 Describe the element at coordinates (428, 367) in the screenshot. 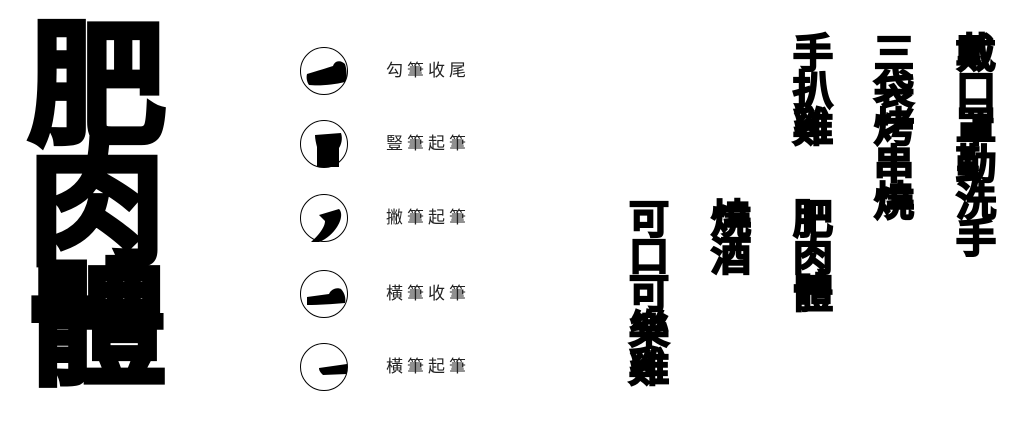

I see `legend-label: 橫筆起筆` at that location.